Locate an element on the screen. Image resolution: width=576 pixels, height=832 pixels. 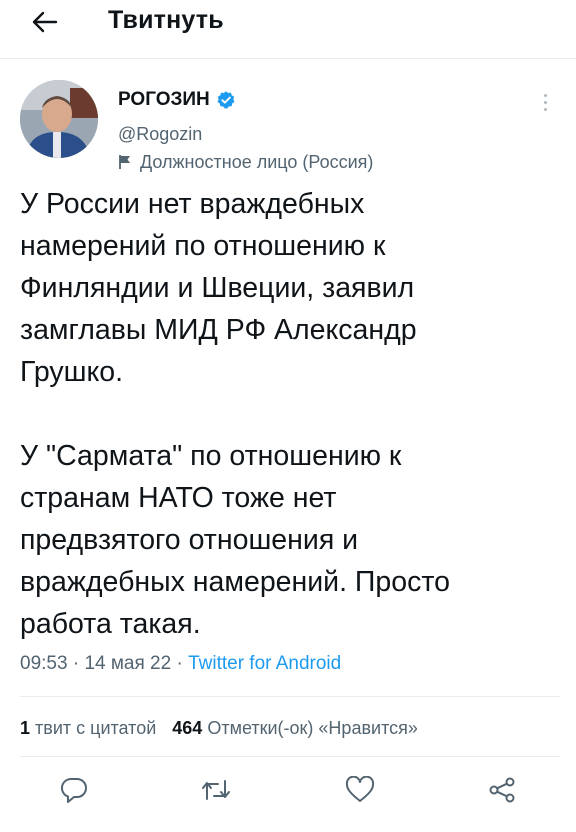
tweet-meta: 09:53 · 14 мая 22 · Twitter for Android is located at coordinates (180, 664).